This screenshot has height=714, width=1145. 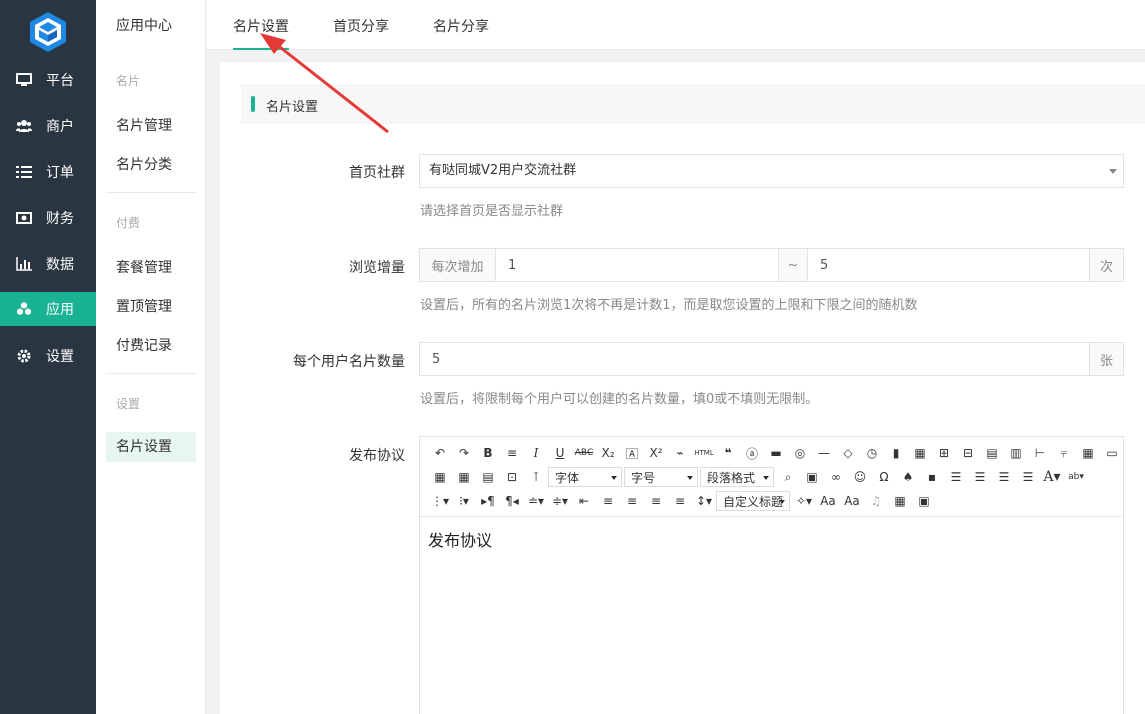 I want to click on nav-item-platform: 平台, so click(x=48, y=80).